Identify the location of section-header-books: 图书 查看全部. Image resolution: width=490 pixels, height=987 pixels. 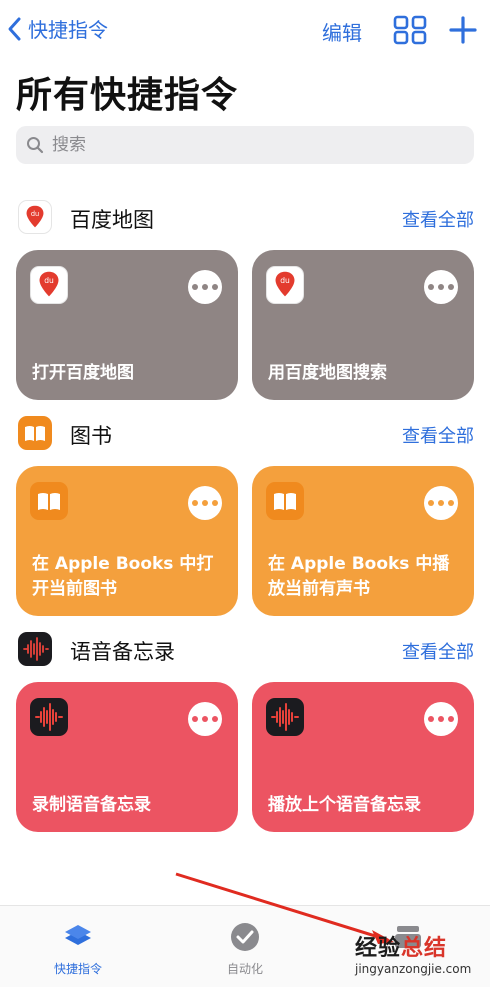
(245, 434).